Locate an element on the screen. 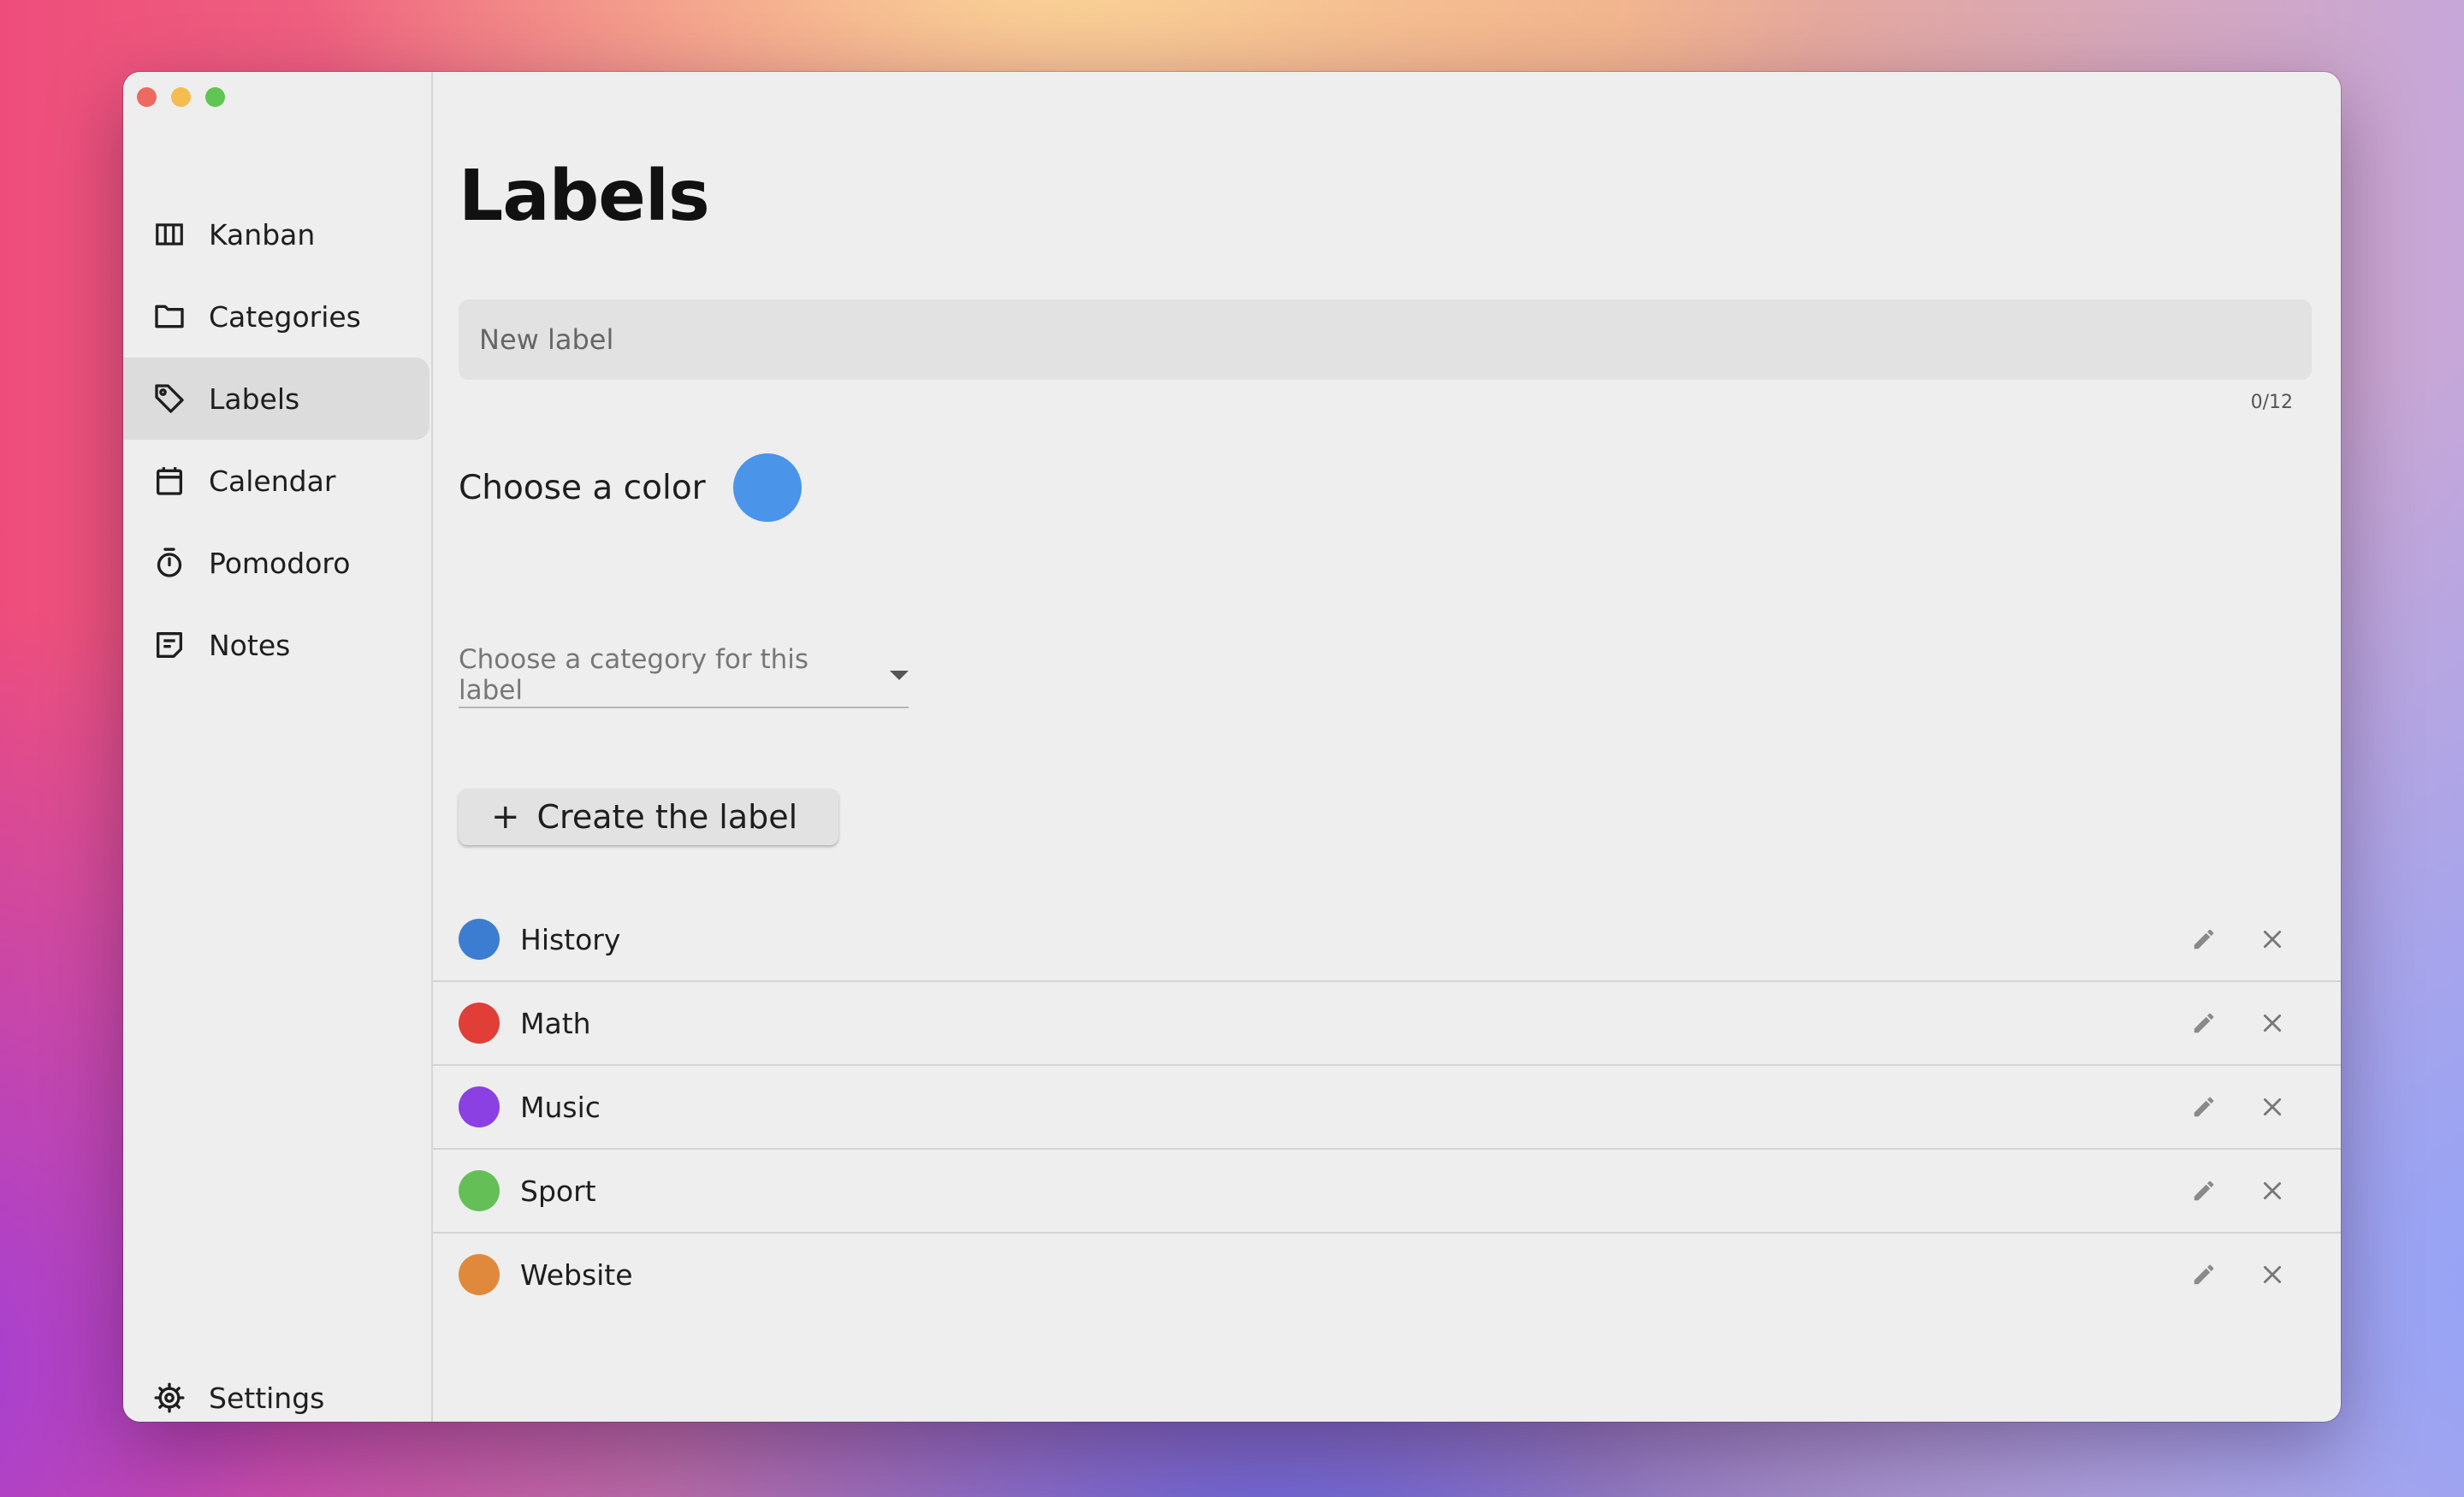 The width and height of the screenshot is (2464, 1497). label-row: Sport is located at coordinates (1386, 1192).